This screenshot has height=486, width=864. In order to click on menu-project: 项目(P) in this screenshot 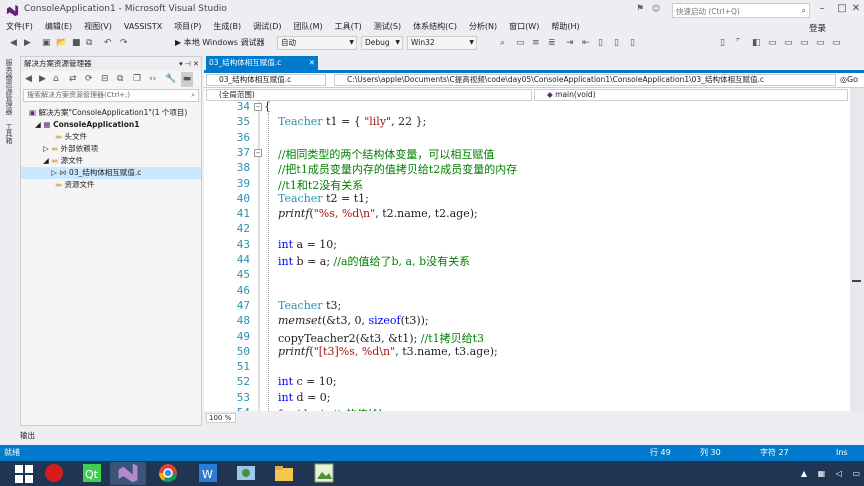, I will do `click(187, 27)`.